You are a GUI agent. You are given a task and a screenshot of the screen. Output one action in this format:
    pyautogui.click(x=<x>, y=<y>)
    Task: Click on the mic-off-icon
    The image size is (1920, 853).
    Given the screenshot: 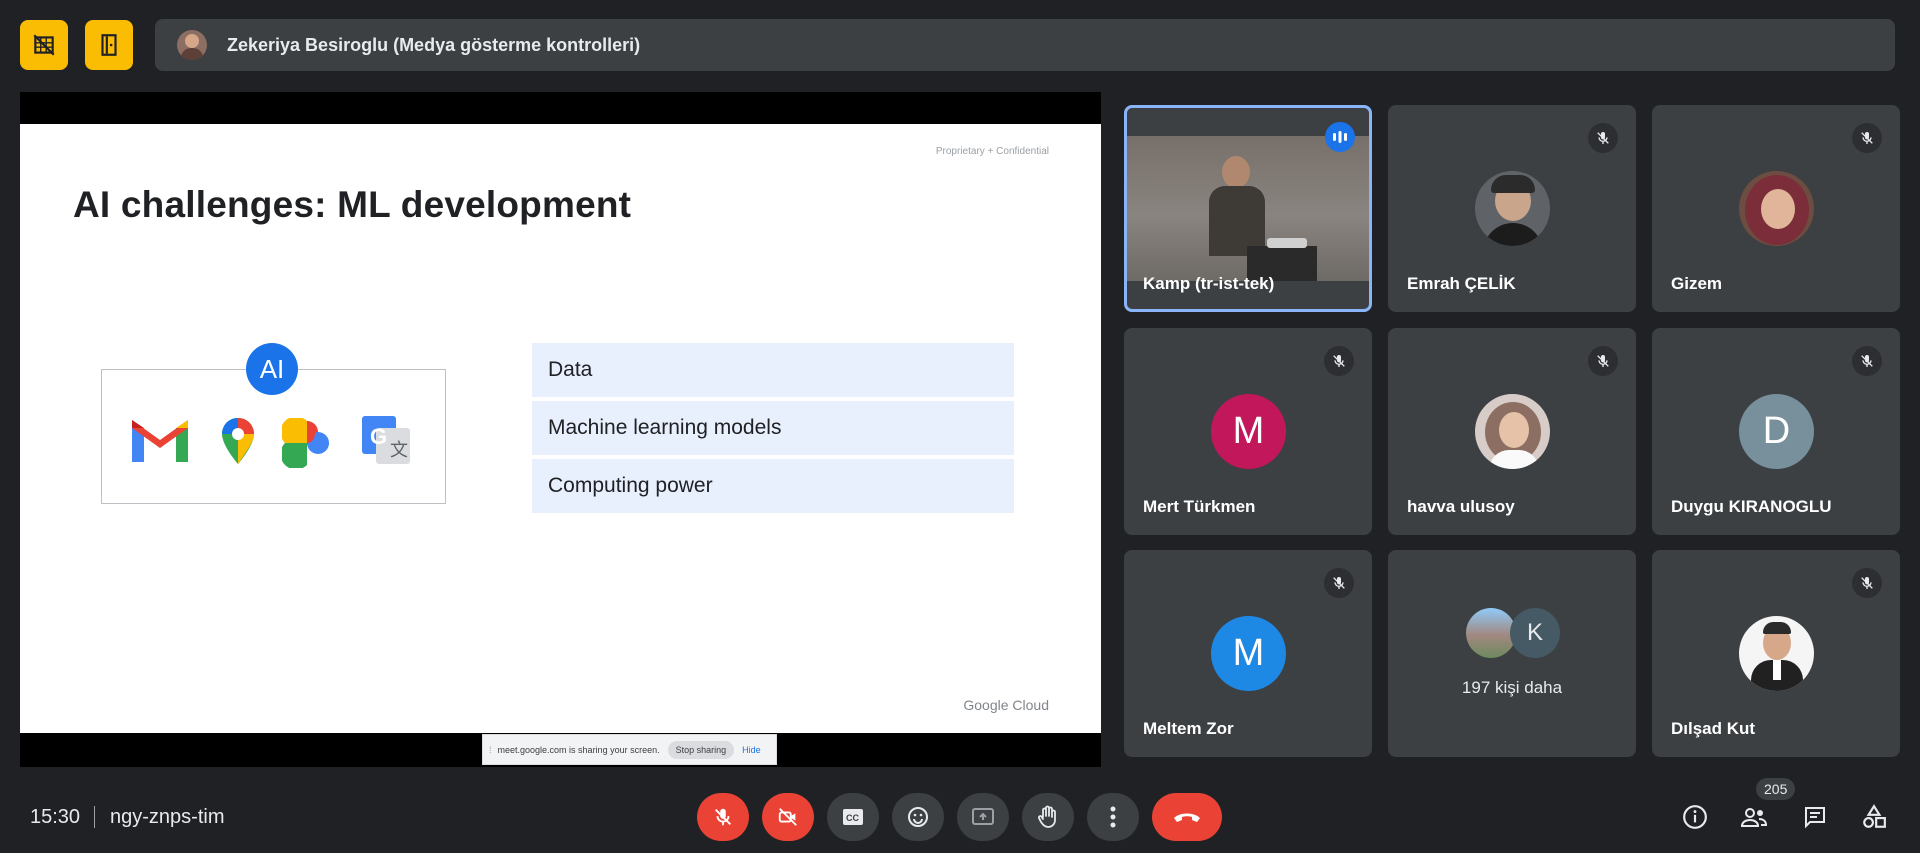 What is the action you would take?
    pyautogui.click(x=723, y=817)
    